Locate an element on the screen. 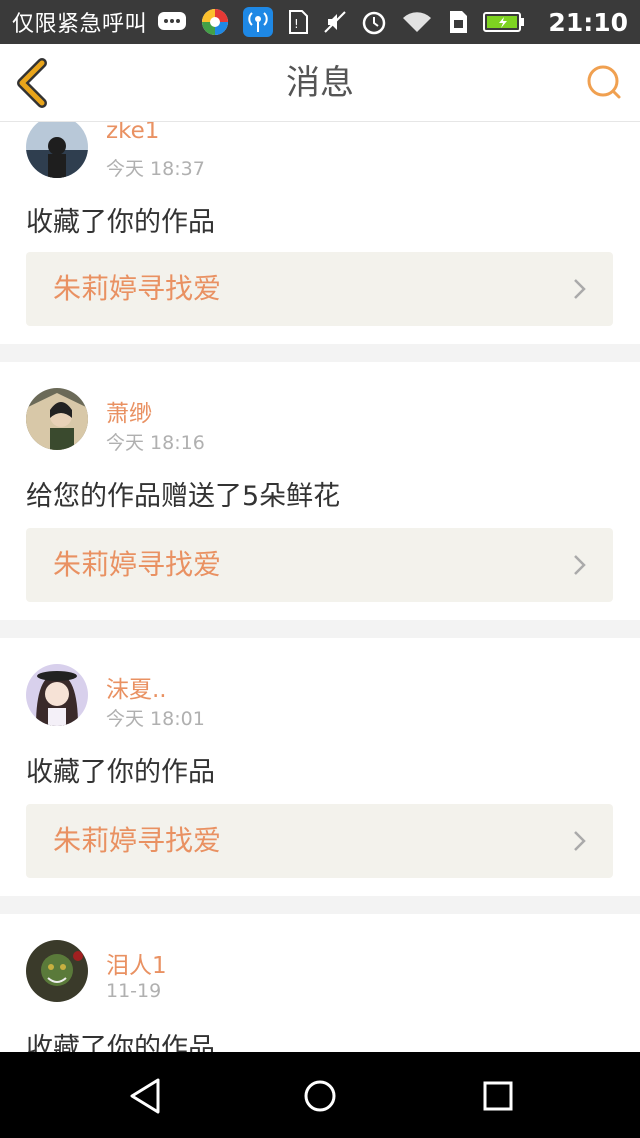 The image size is (640, 1138). home-circle-icon is located at coordinates (320, 1096).